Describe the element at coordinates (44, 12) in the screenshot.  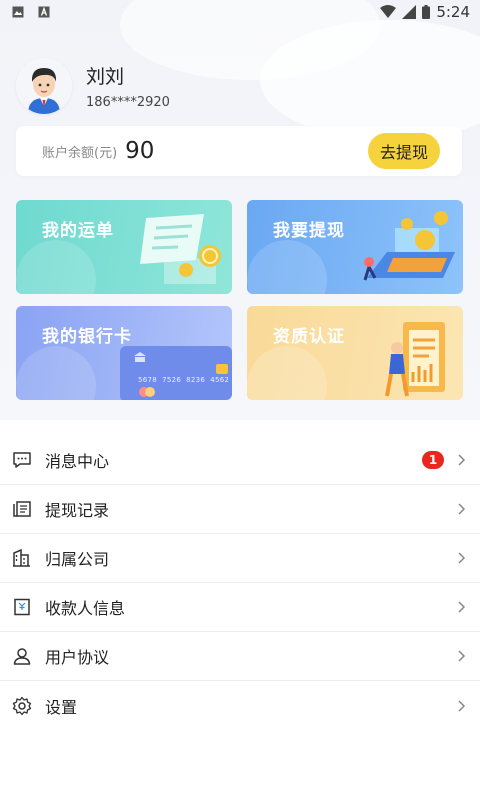
I see `text-icon` at that location.